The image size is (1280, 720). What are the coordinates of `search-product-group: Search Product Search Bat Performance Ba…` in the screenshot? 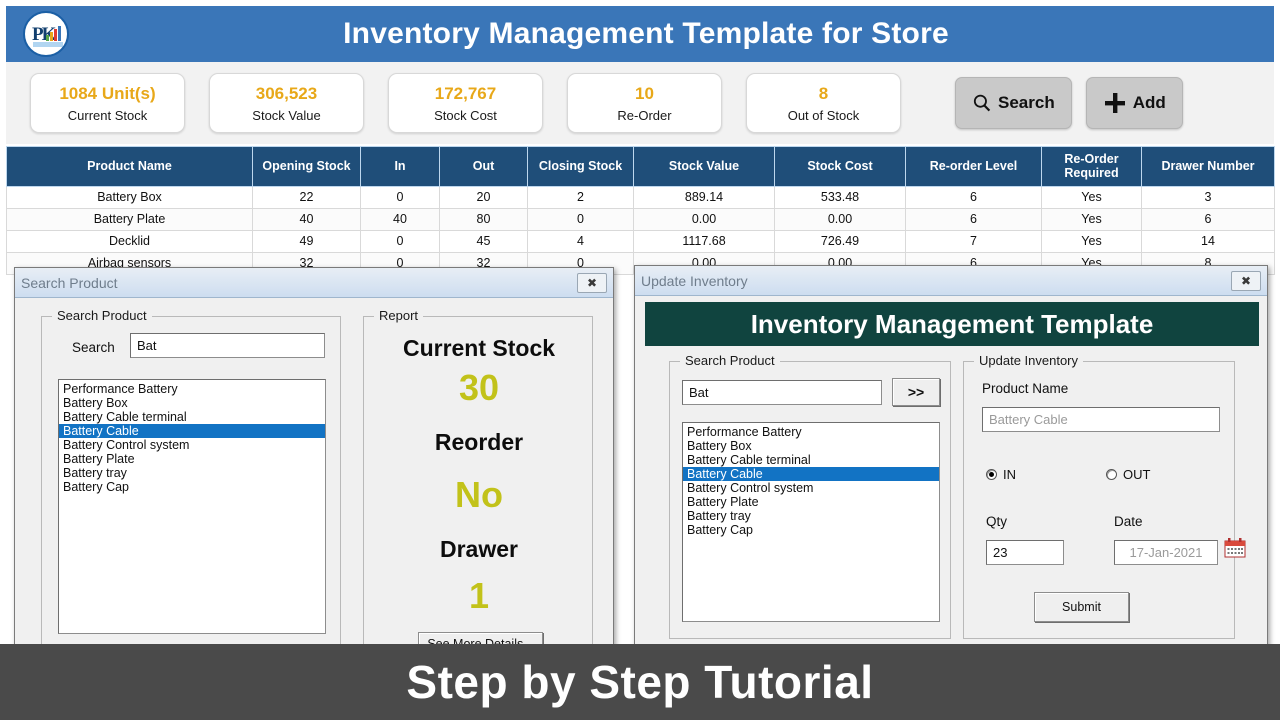 It's located at (191, 477).